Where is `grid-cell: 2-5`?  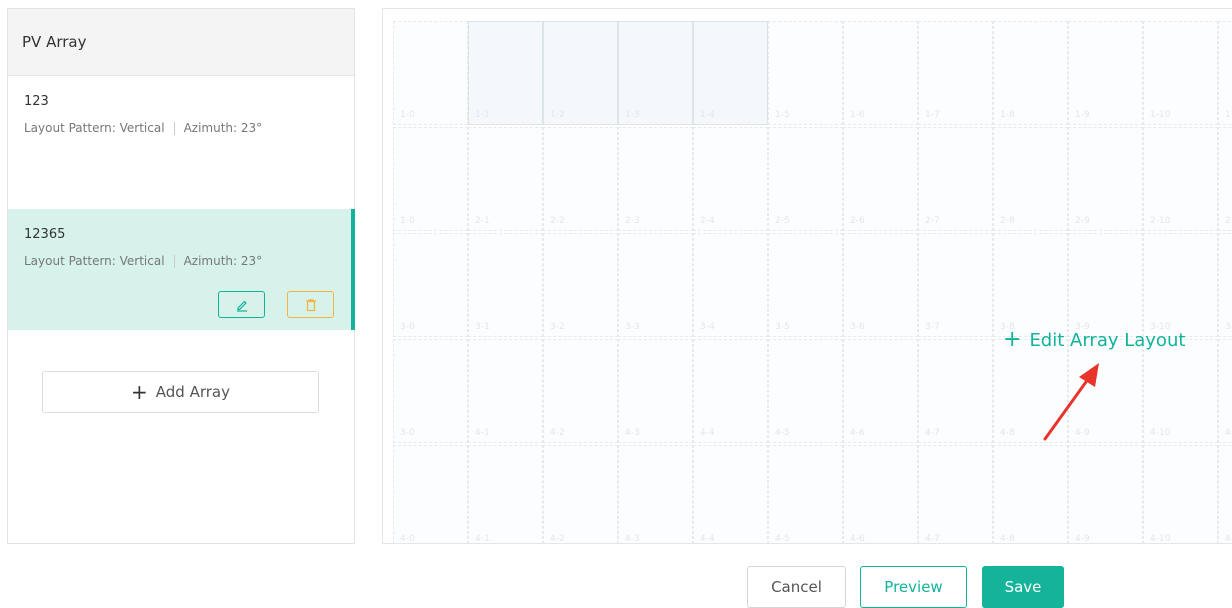
grid-cell: 2-5 is located at coordinates (805, 179).